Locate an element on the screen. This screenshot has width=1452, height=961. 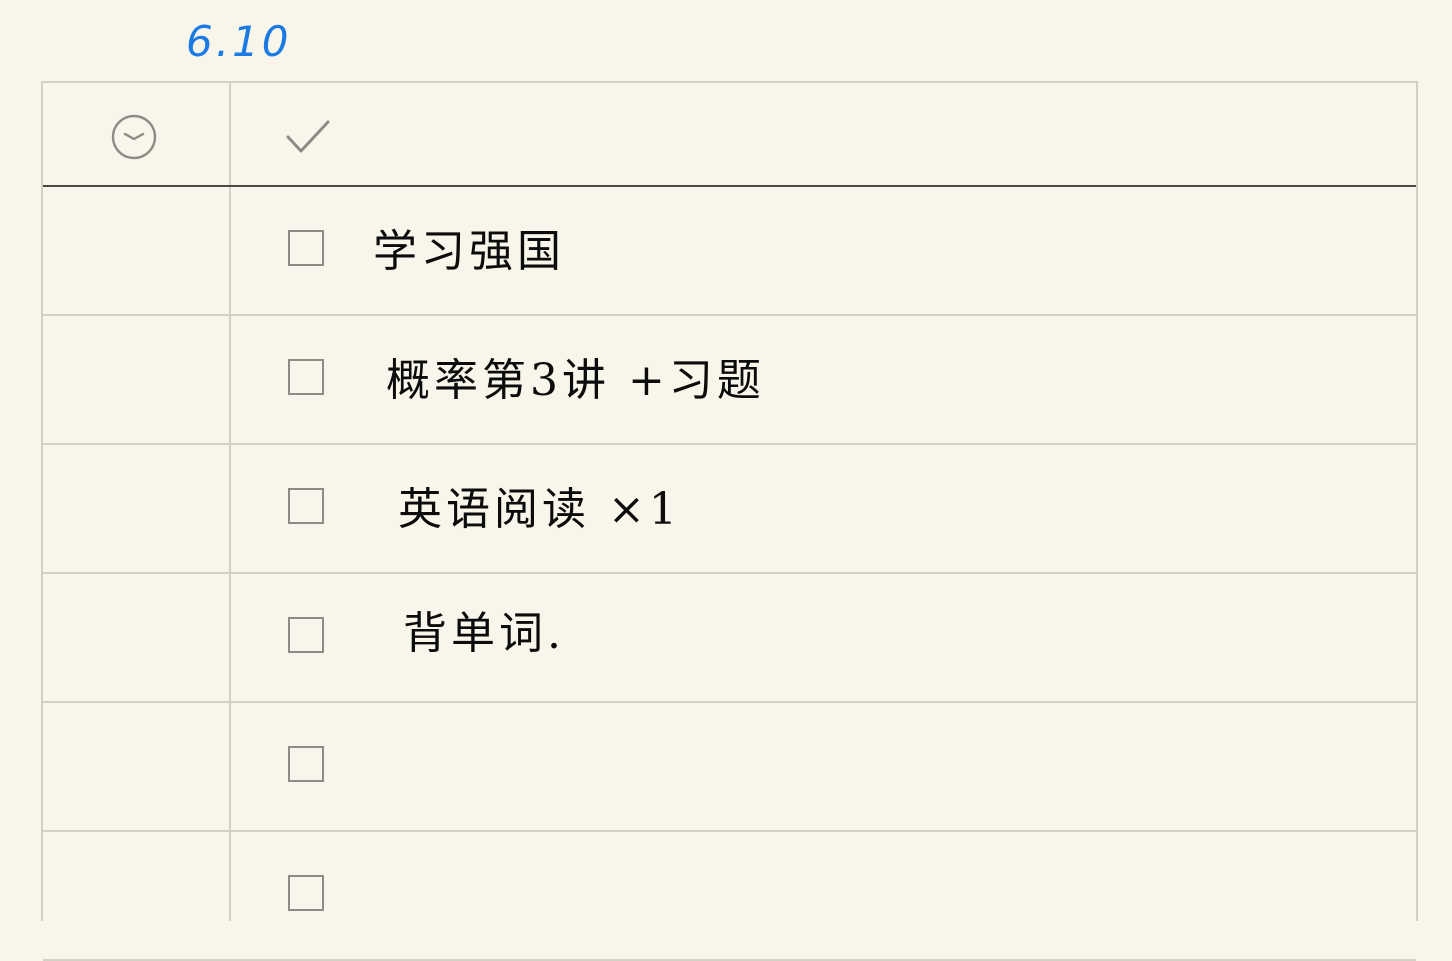
task-text: 学习强国 is located at coordinates (469, 252).